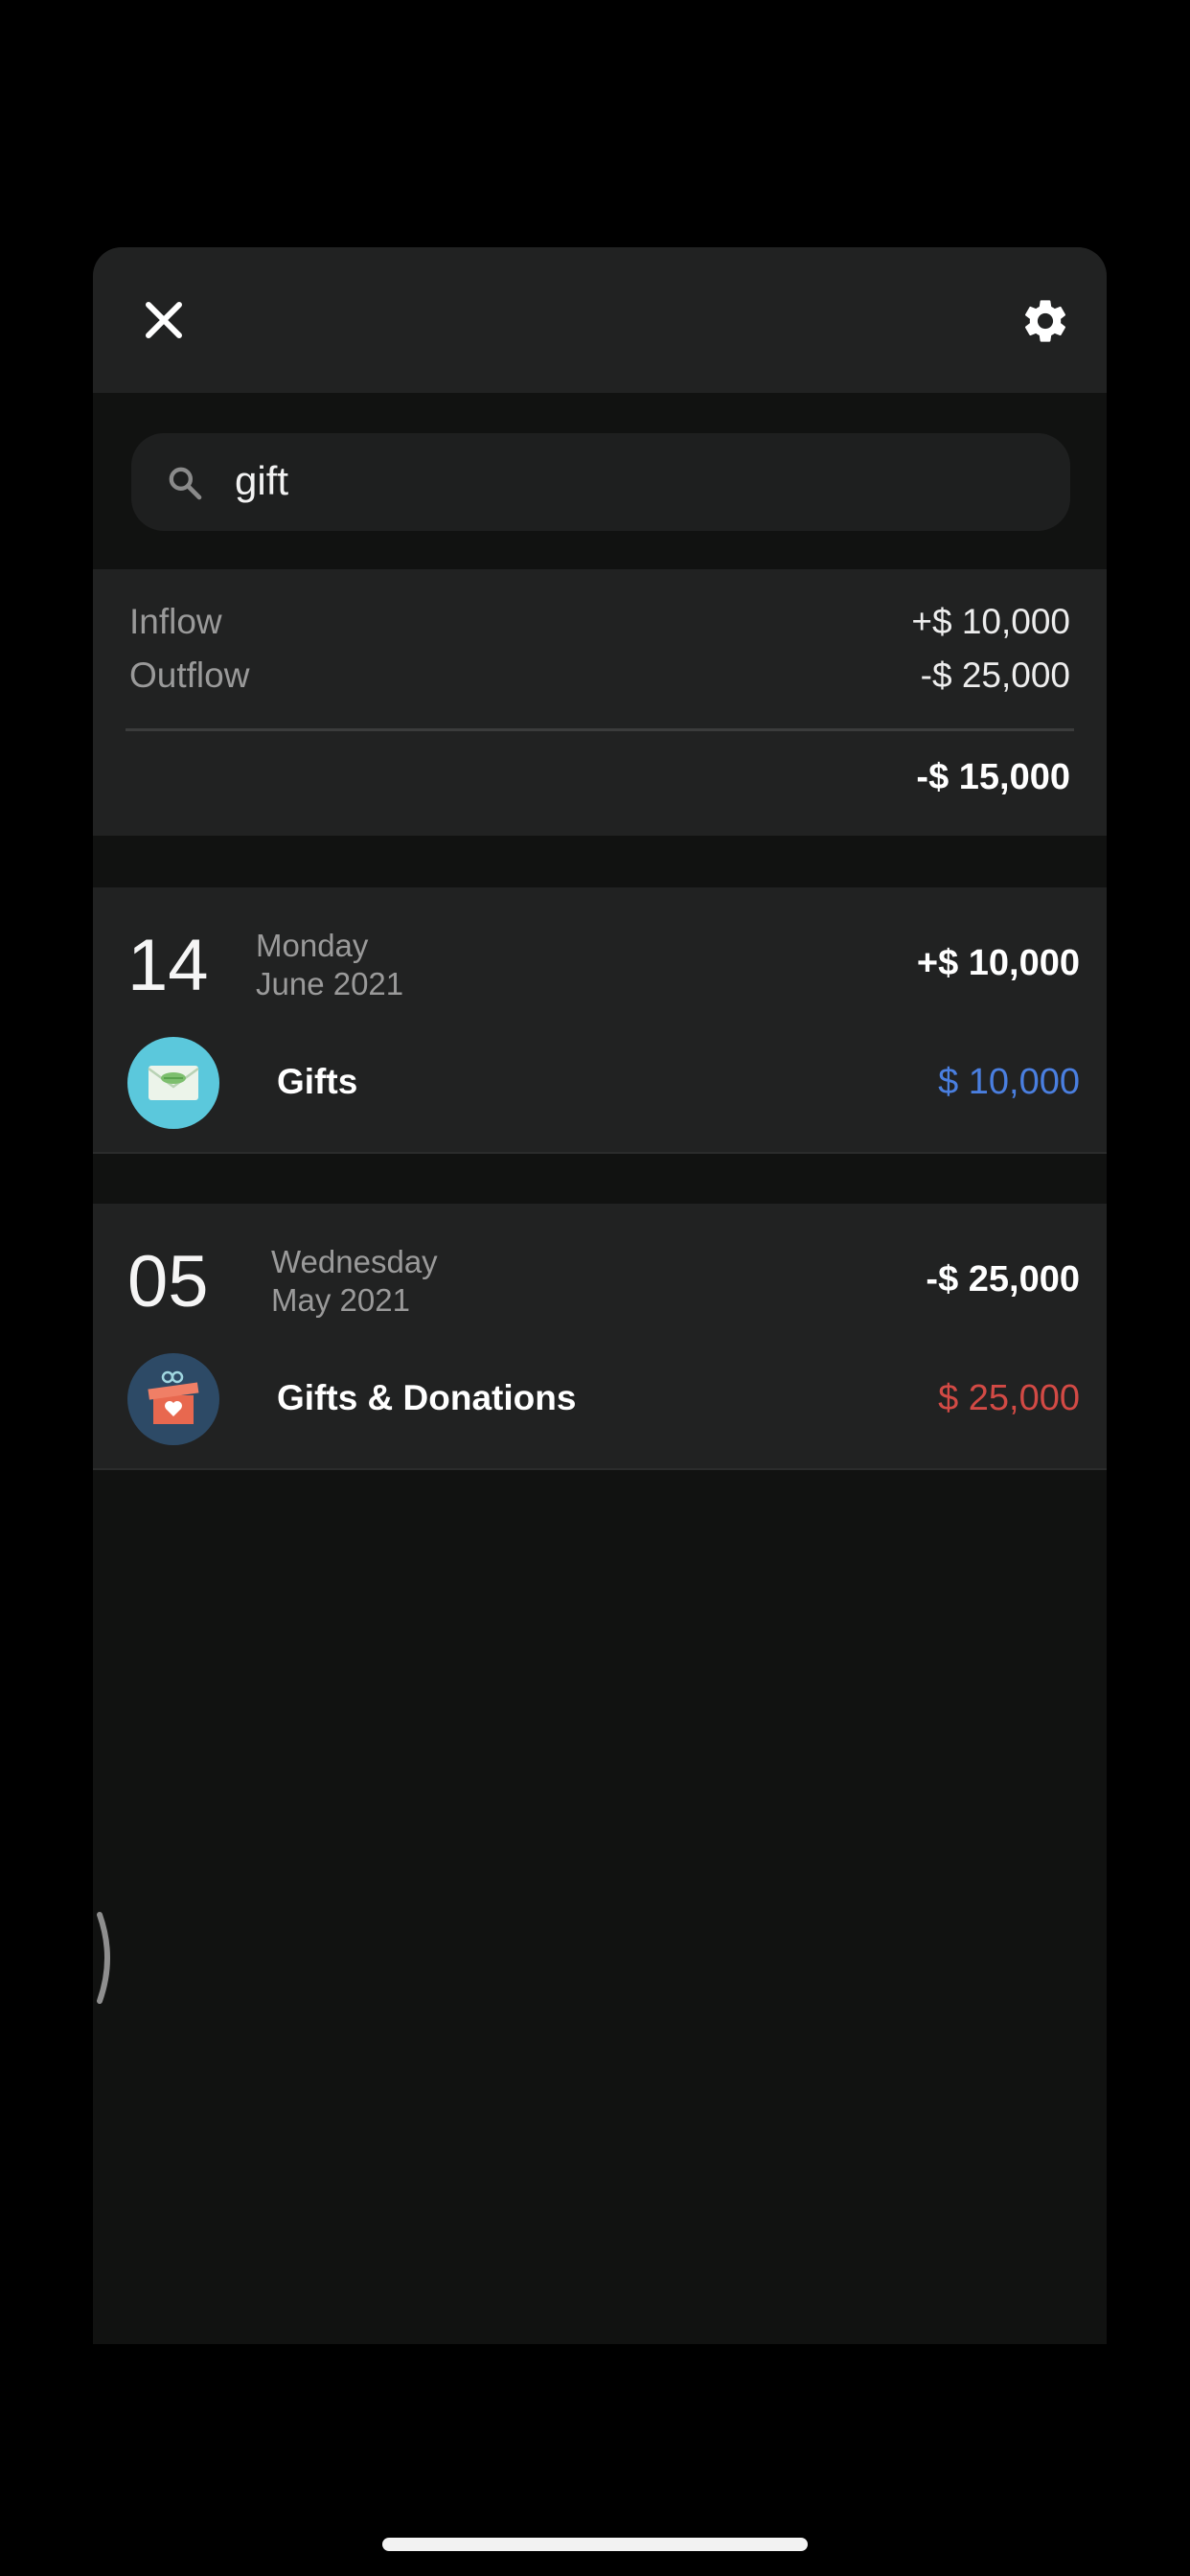 This screenshot has height=2576, width=1190. I want to click on close-button, so click(164, 320).